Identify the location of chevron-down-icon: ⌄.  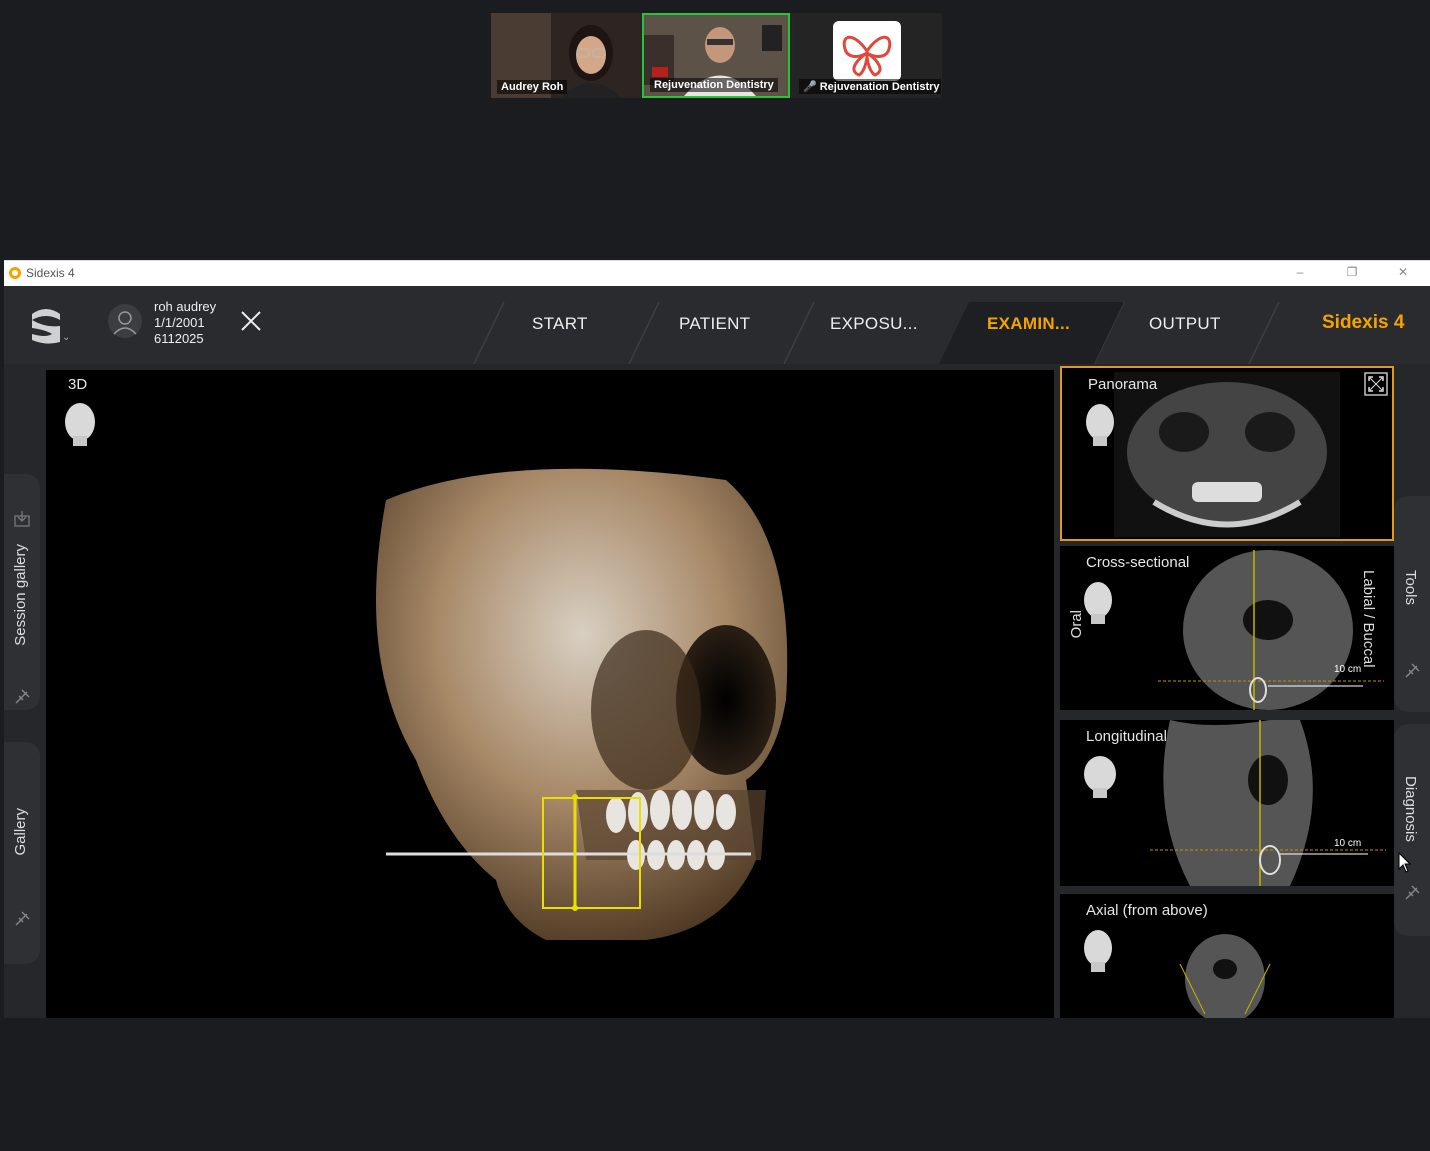
(66, 337).